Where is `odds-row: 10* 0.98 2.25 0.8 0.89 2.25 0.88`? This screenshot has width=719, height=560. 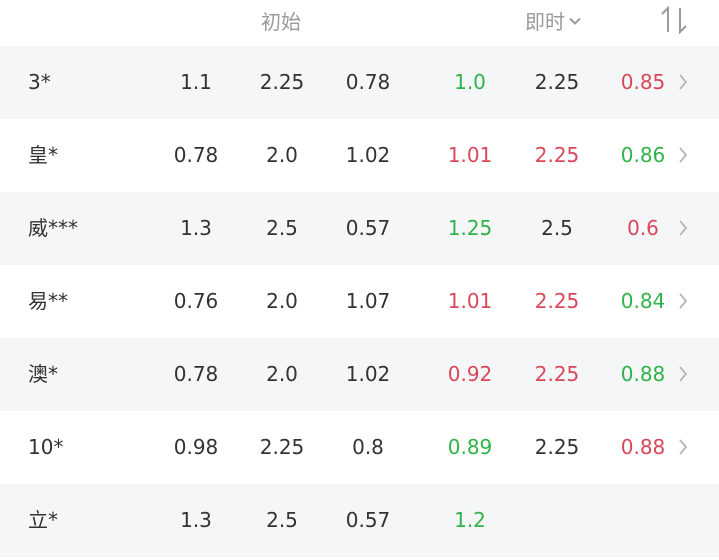 odds-row: 10* 0.98 2.25 0.8 0.89 2.25 0.88 is located at coordinates (359, 447).